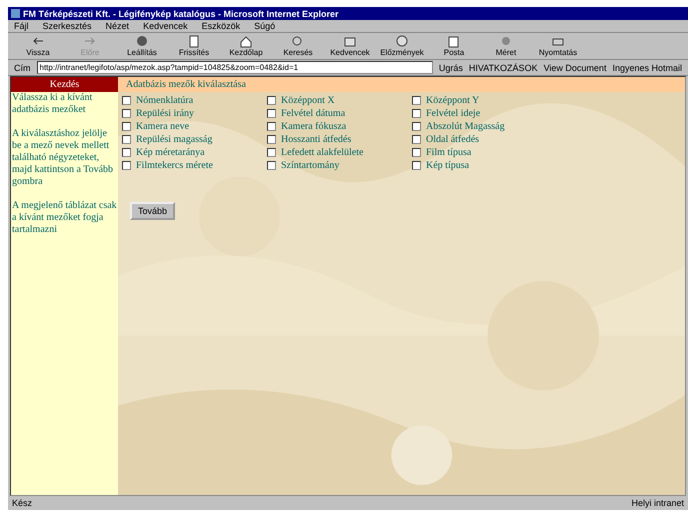  Describe the element at coordinates (402, 46) in the screenshot. I see `toolbar-button: Előzmények` at that location.